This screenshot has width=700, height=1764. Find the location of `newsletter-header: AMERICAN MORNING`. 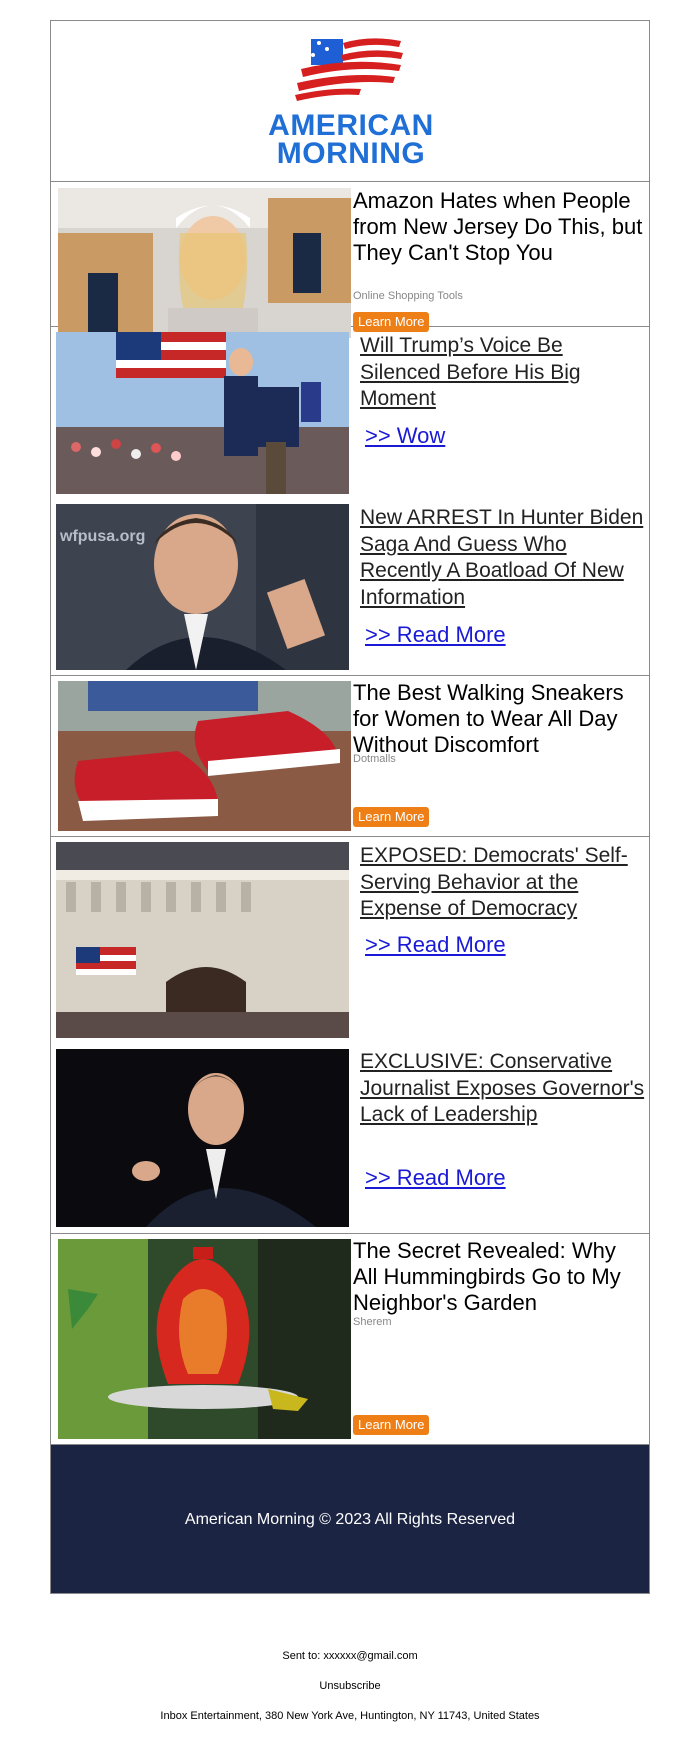

newsletter-header: AMERICAN MORNING is located at coordinates (350, 101).